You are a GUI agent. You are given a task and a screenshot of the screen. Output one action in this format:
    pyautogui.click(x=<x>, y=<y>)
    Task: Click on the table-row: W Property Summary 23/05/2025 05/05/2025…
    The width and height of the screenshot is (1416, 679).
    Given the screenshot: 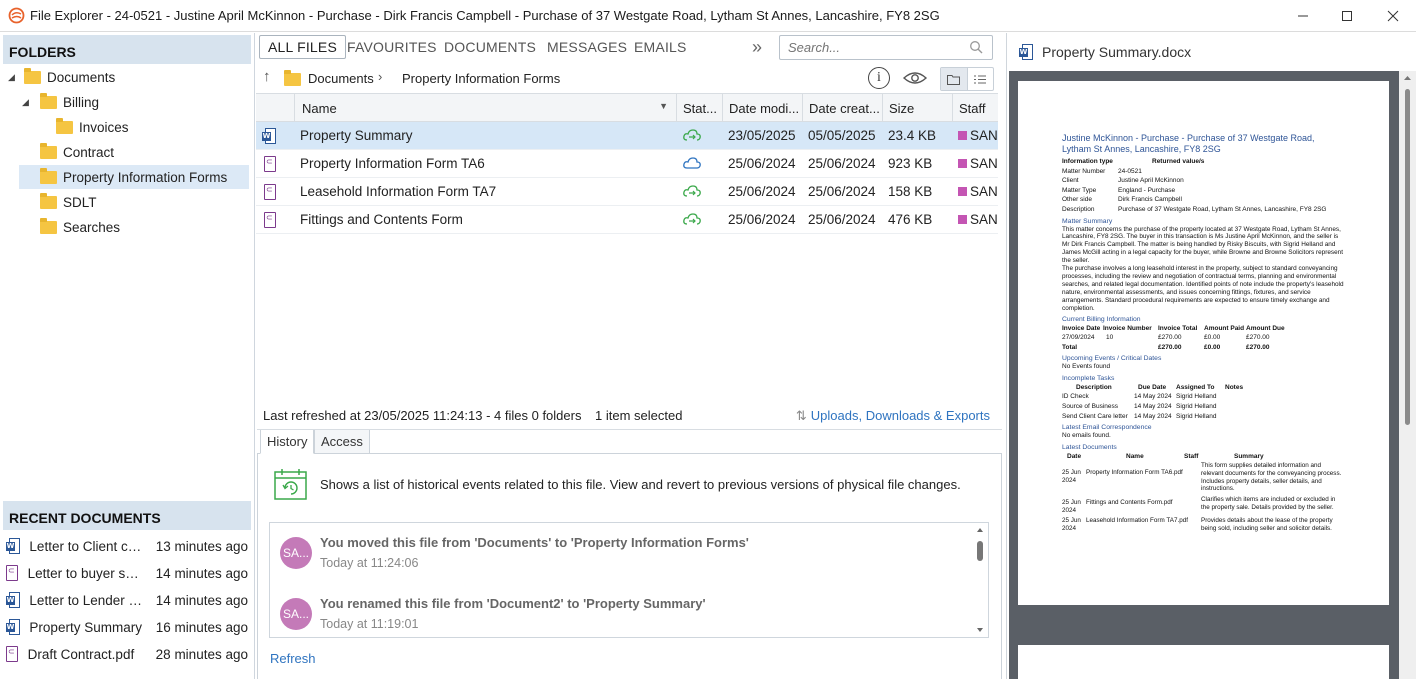 What is the action you would take?
    pyautogui.click(x=627, y=136)
    